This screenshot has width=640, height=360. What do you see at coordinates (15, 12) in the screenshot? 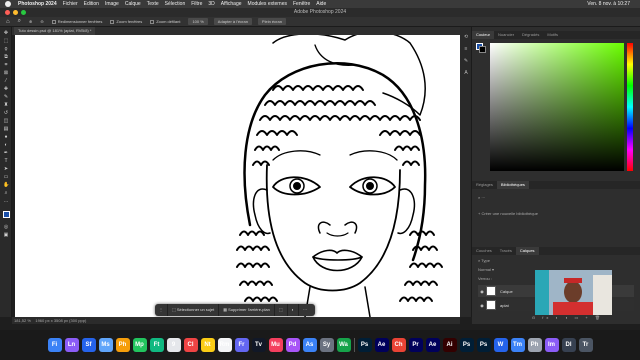
I see `minimize-window-button` at bounding box center [15, 12].